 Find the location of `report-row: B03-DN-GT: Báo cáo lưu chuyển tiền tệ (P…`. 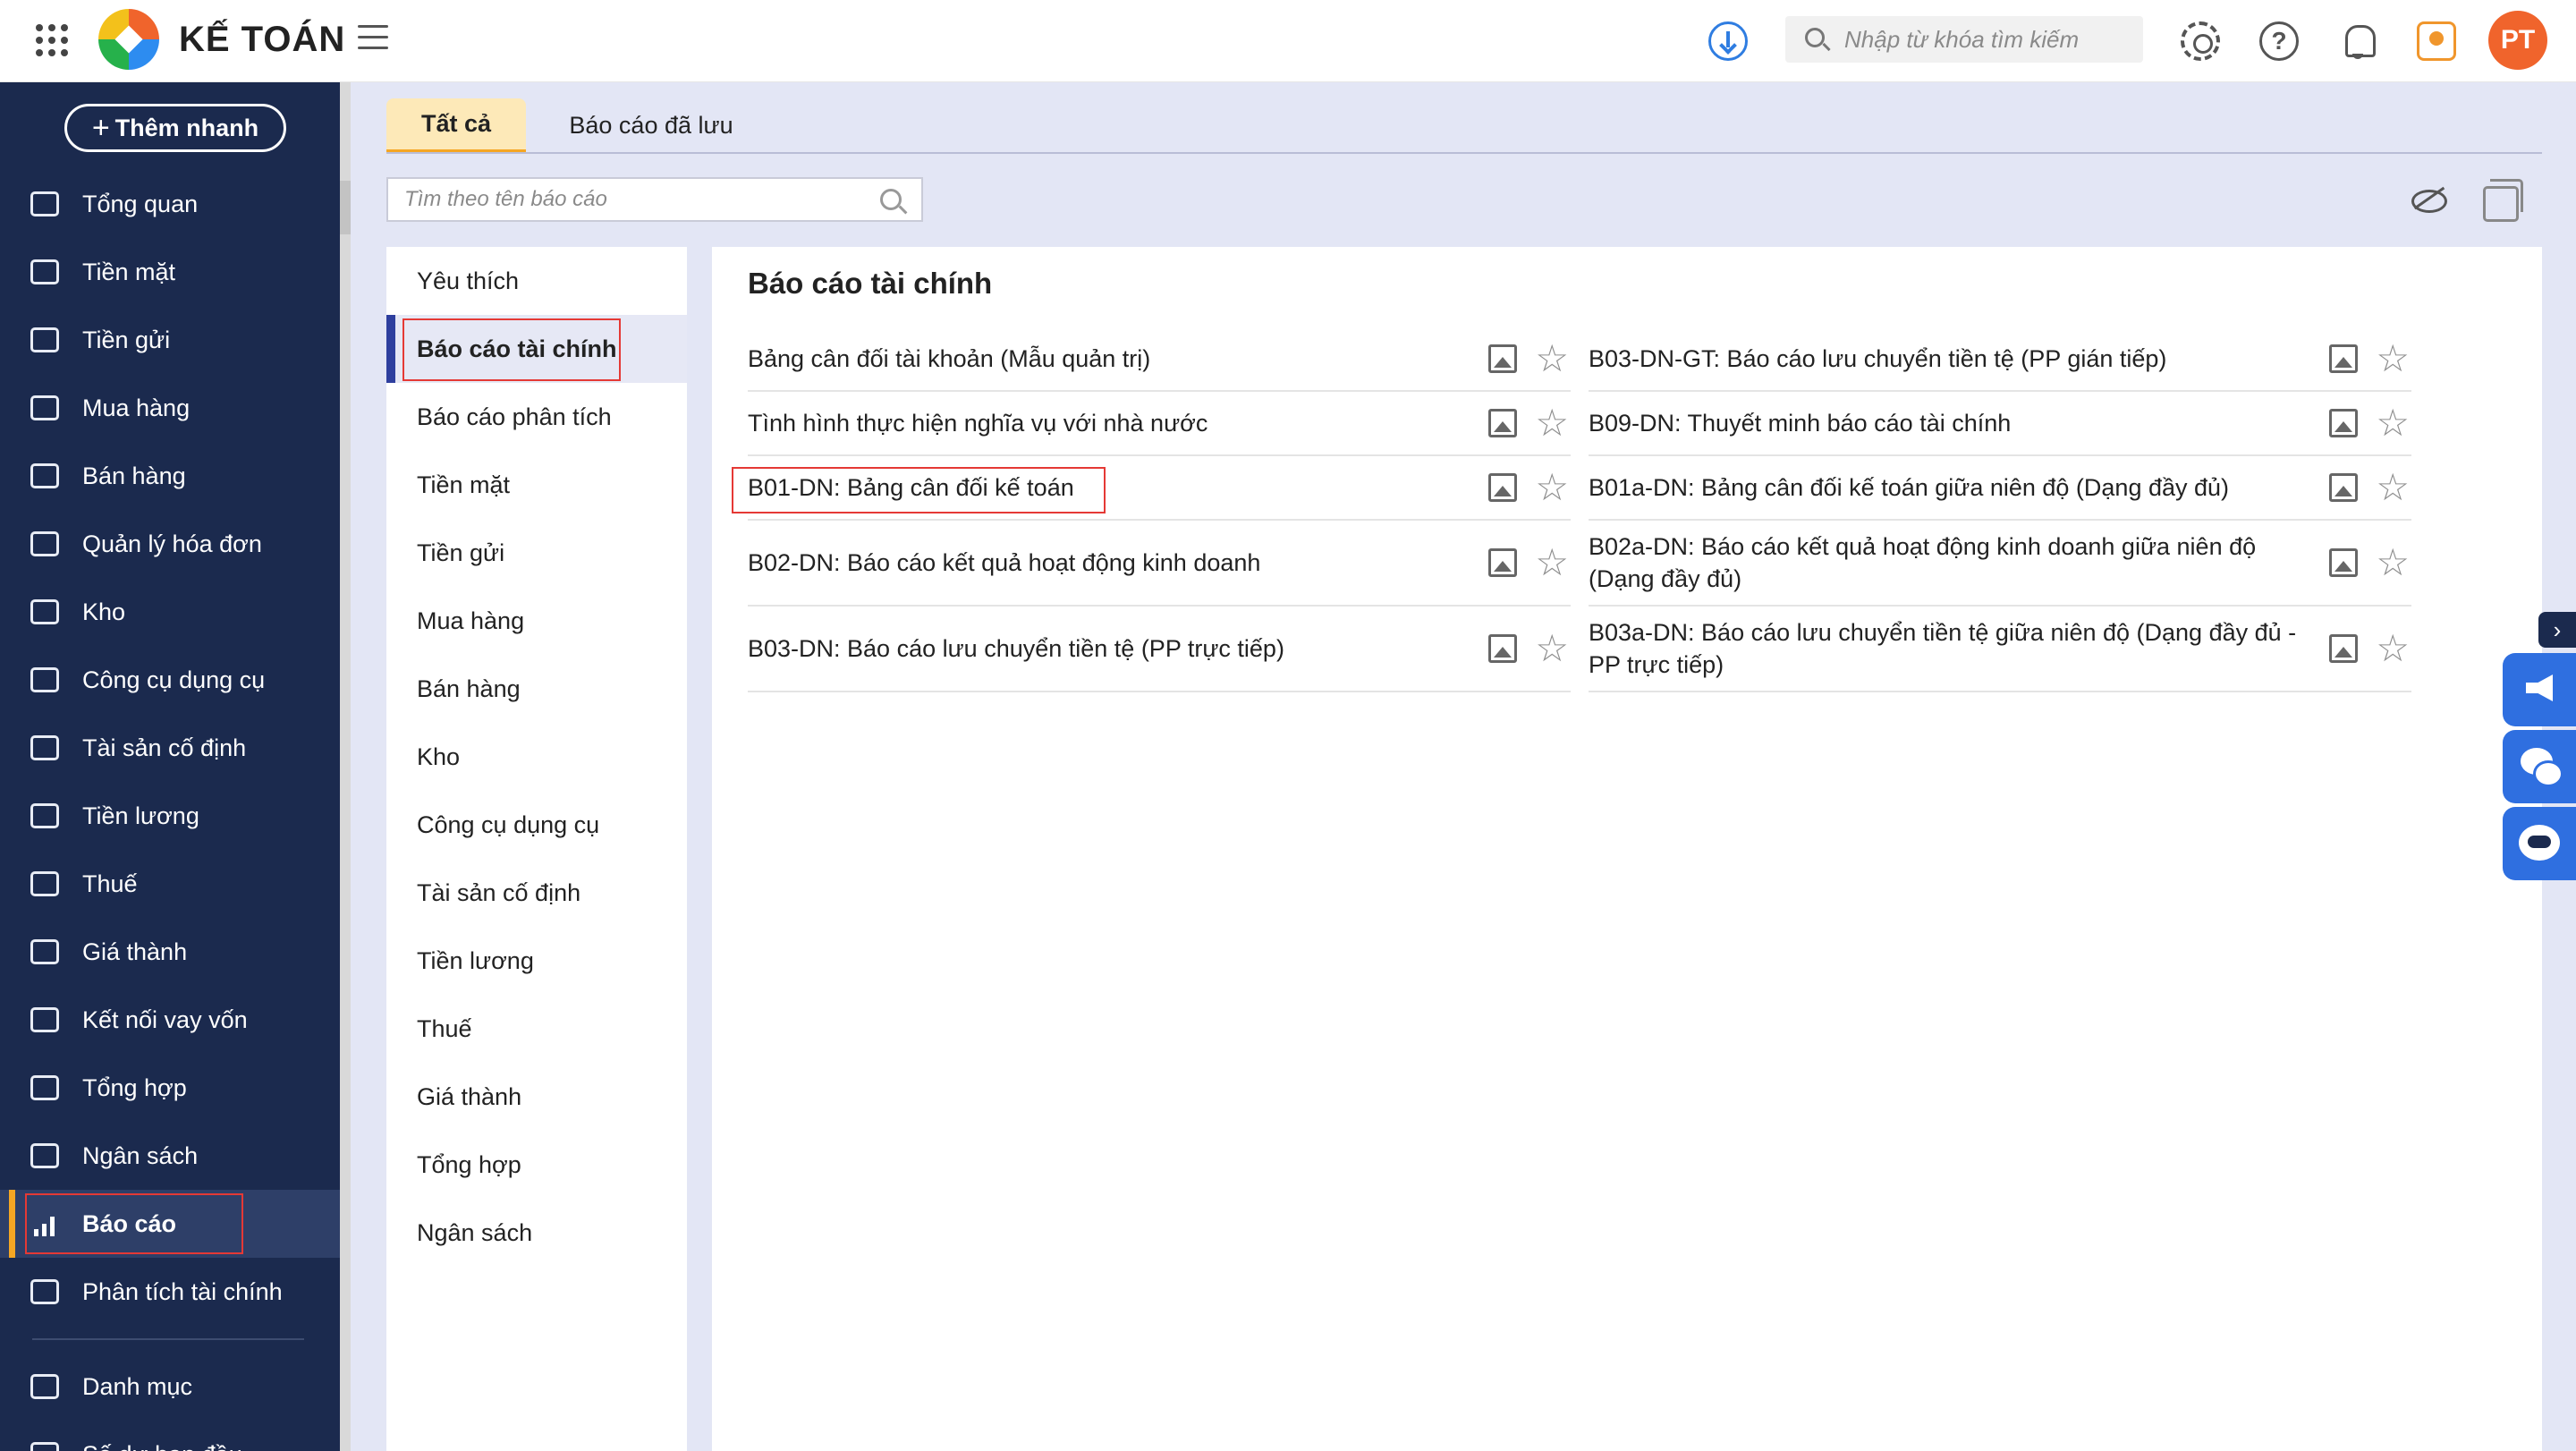

report-row: B03-DN-GT: Báo cáo lưu chuyển tiền tệ (P… is located at coordinates (2000, 359).